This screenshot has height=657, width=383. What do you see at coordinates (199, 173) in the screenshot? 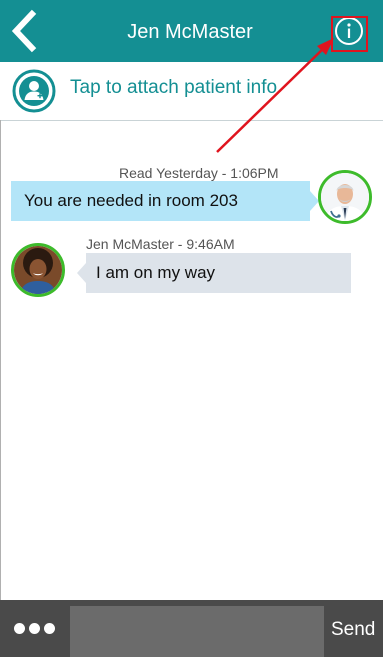
I see `message-read-status: Read Yesterday - 1:06PM` at bounding box center [199, 173].